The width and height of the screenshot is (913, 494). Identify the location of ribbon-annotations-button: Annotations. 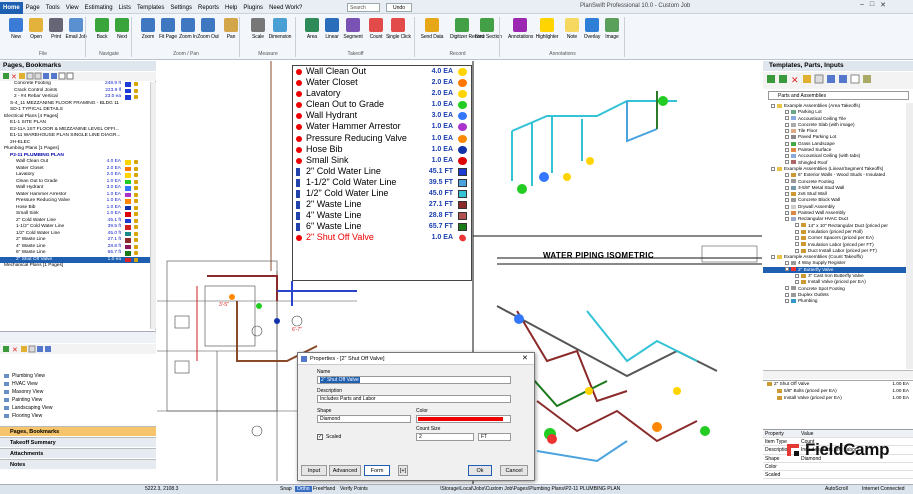
(520, 29).